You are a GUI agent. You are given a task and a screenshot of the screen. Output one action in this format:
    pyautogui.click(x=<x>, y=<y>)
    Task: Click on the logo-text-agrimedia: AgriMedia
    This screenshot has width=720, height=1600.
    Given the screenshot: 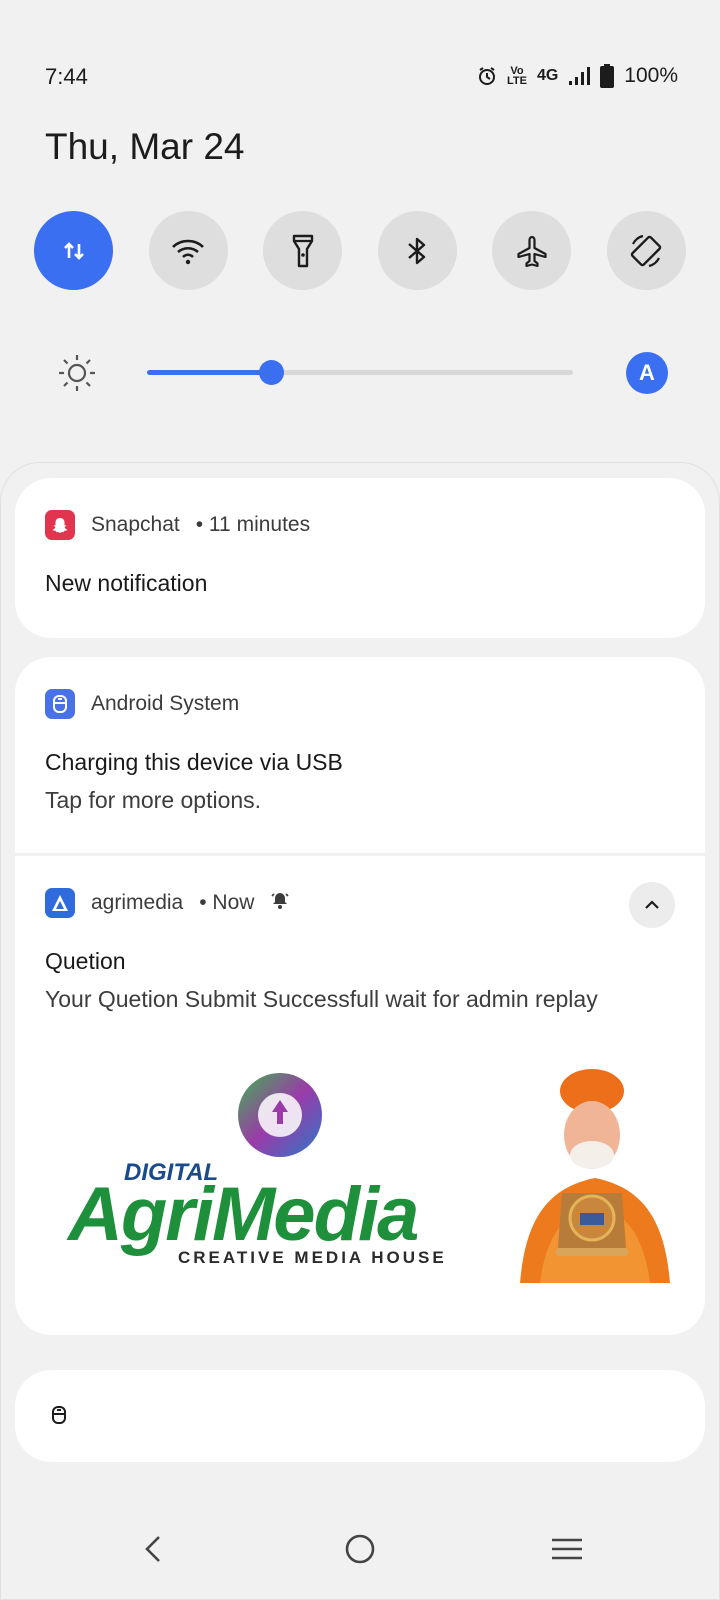 What is the action you would take?
    pyautogui.click(x=242, y=1214)
    